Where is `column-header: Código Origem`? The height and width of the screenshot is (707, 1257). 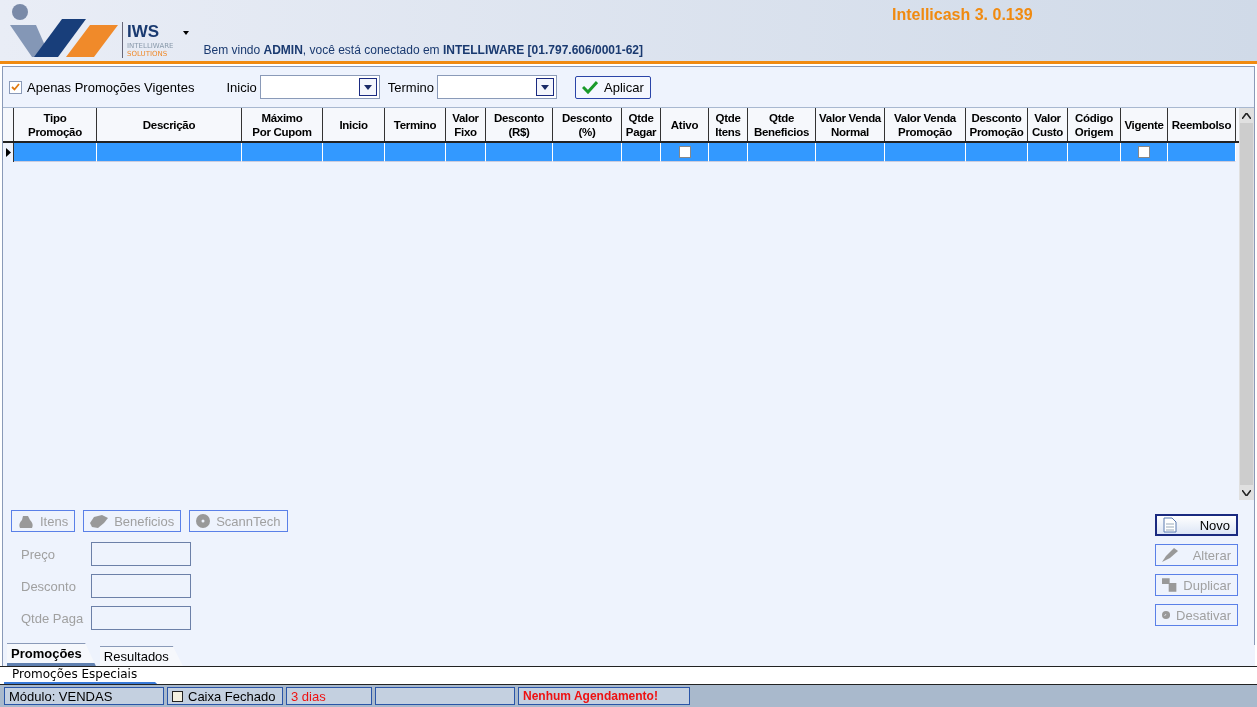 column-header: Código Origem is located at coordinates (1094, 124).